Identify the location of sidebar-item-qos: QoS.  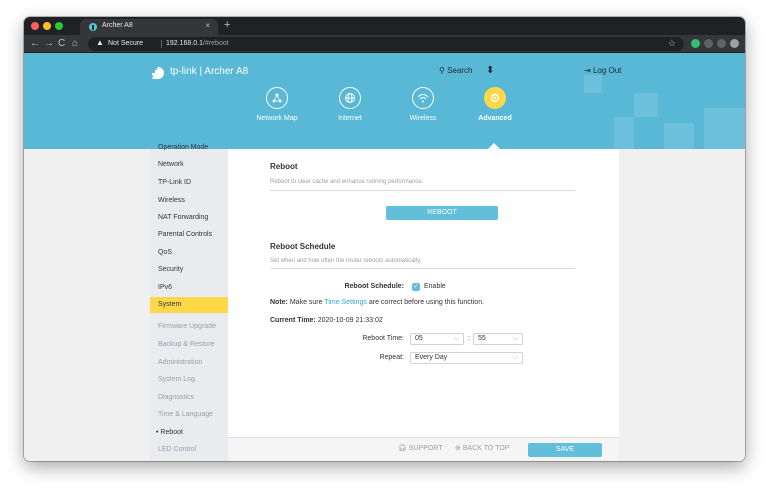
(189, 253).